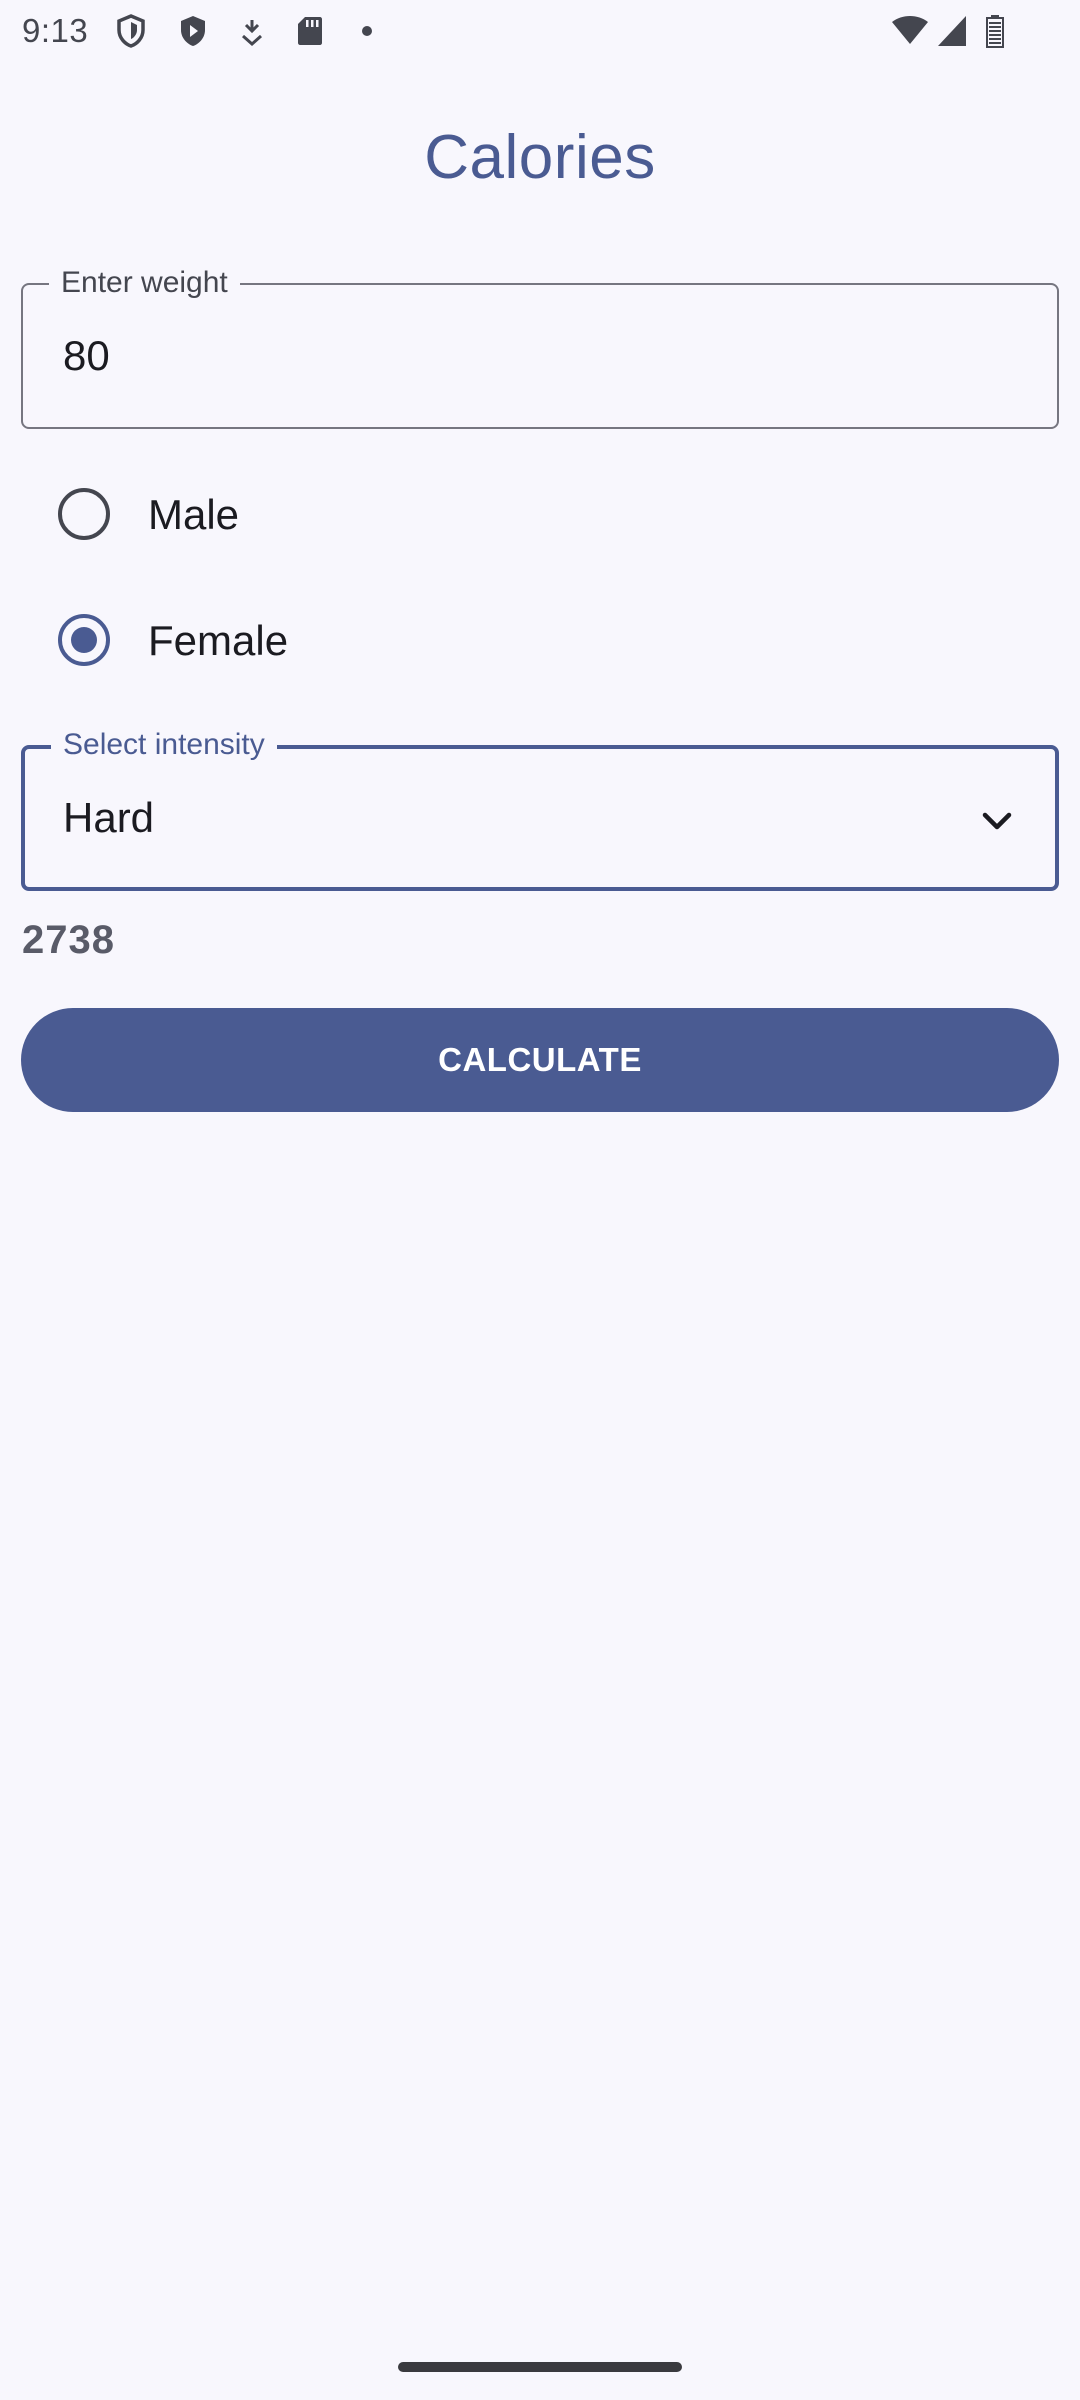 Image resolution: width=1080 pixels, height=2400 pixels. I want to click on weight-input: 80, so click(86, 356).